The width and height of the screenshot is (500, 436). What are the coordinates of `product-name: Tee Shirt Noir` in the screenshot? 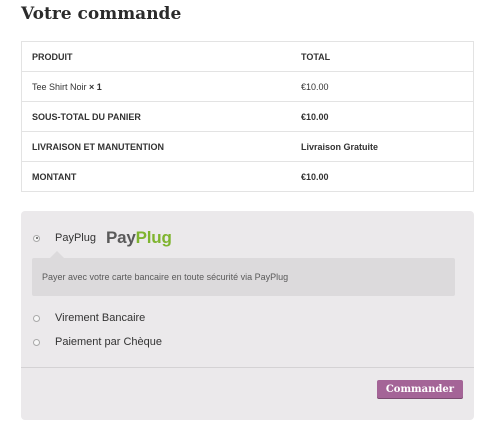 It's located at (59, 86).